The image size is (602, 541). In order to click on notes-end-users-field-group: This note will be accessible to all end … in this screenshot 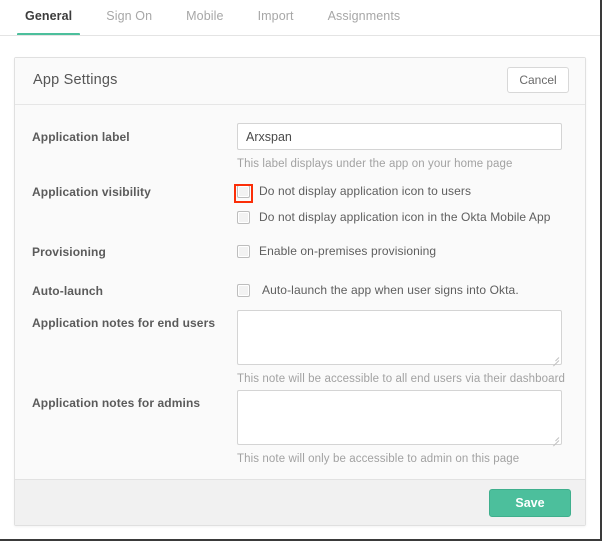, I will do `click(401, 347)`.